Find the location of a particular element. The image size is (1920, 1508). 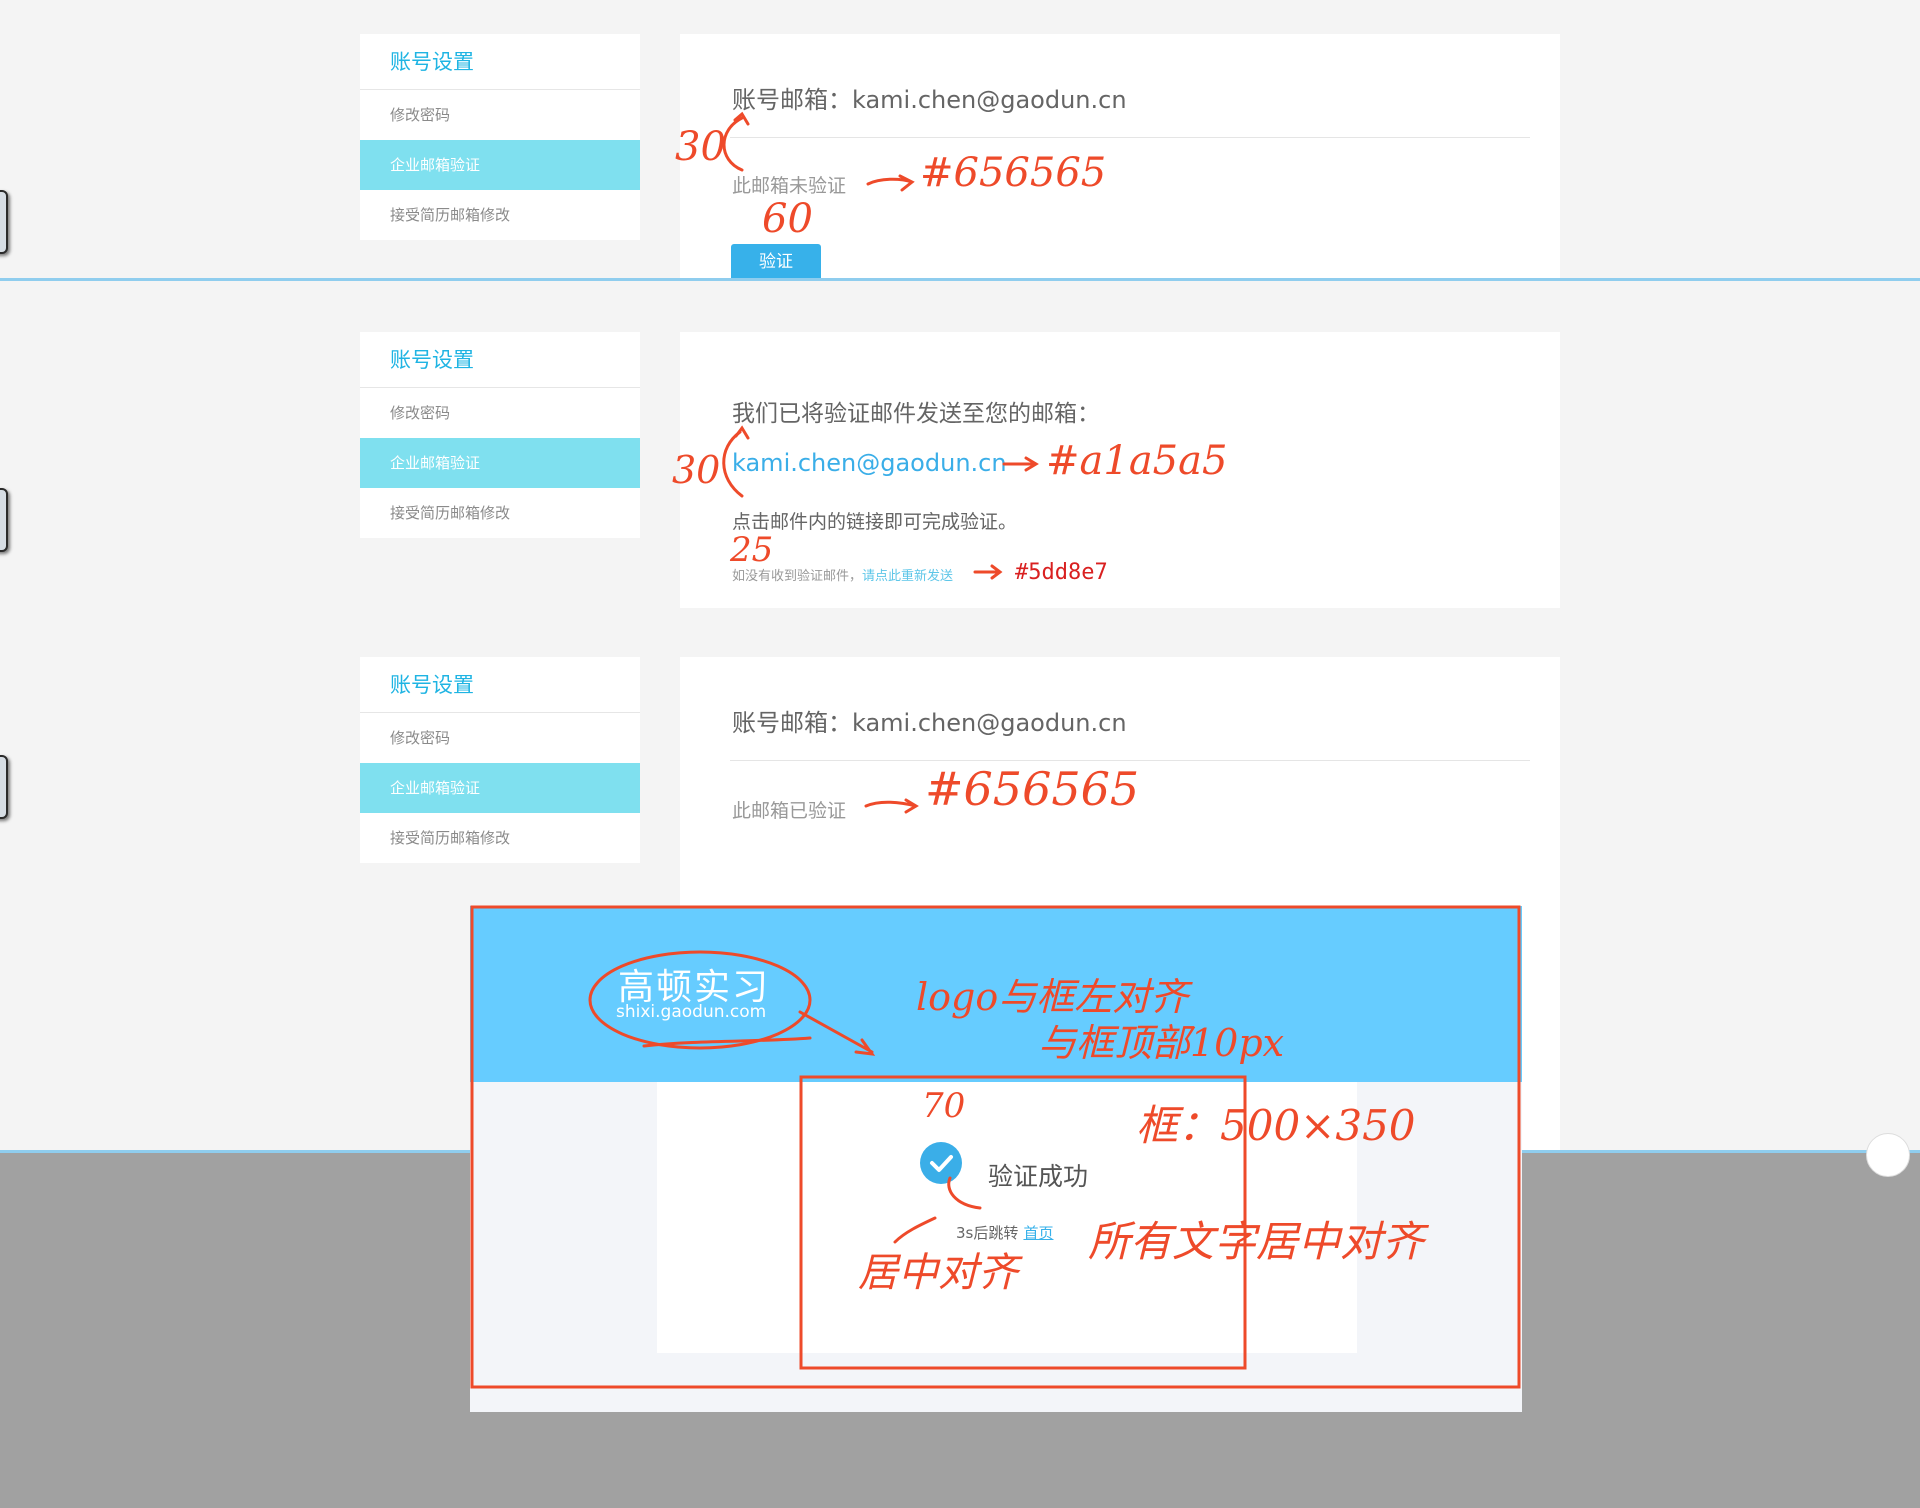

sent-heading: 我们已将验证邮件发送至您的邮箱： is located at coordinates (916, 414).